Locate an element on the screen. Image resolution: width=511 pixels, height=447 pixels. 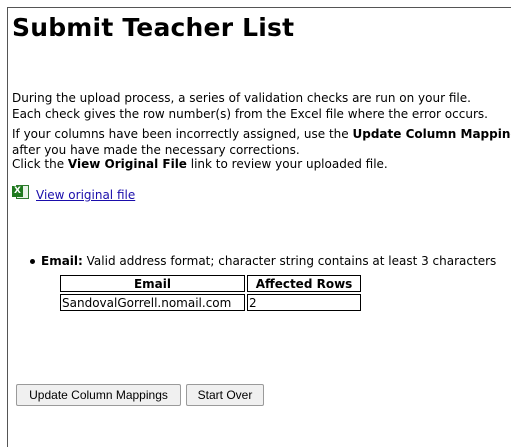
table-header-row: Email Affected Rows is located at coordinates (210, 283).